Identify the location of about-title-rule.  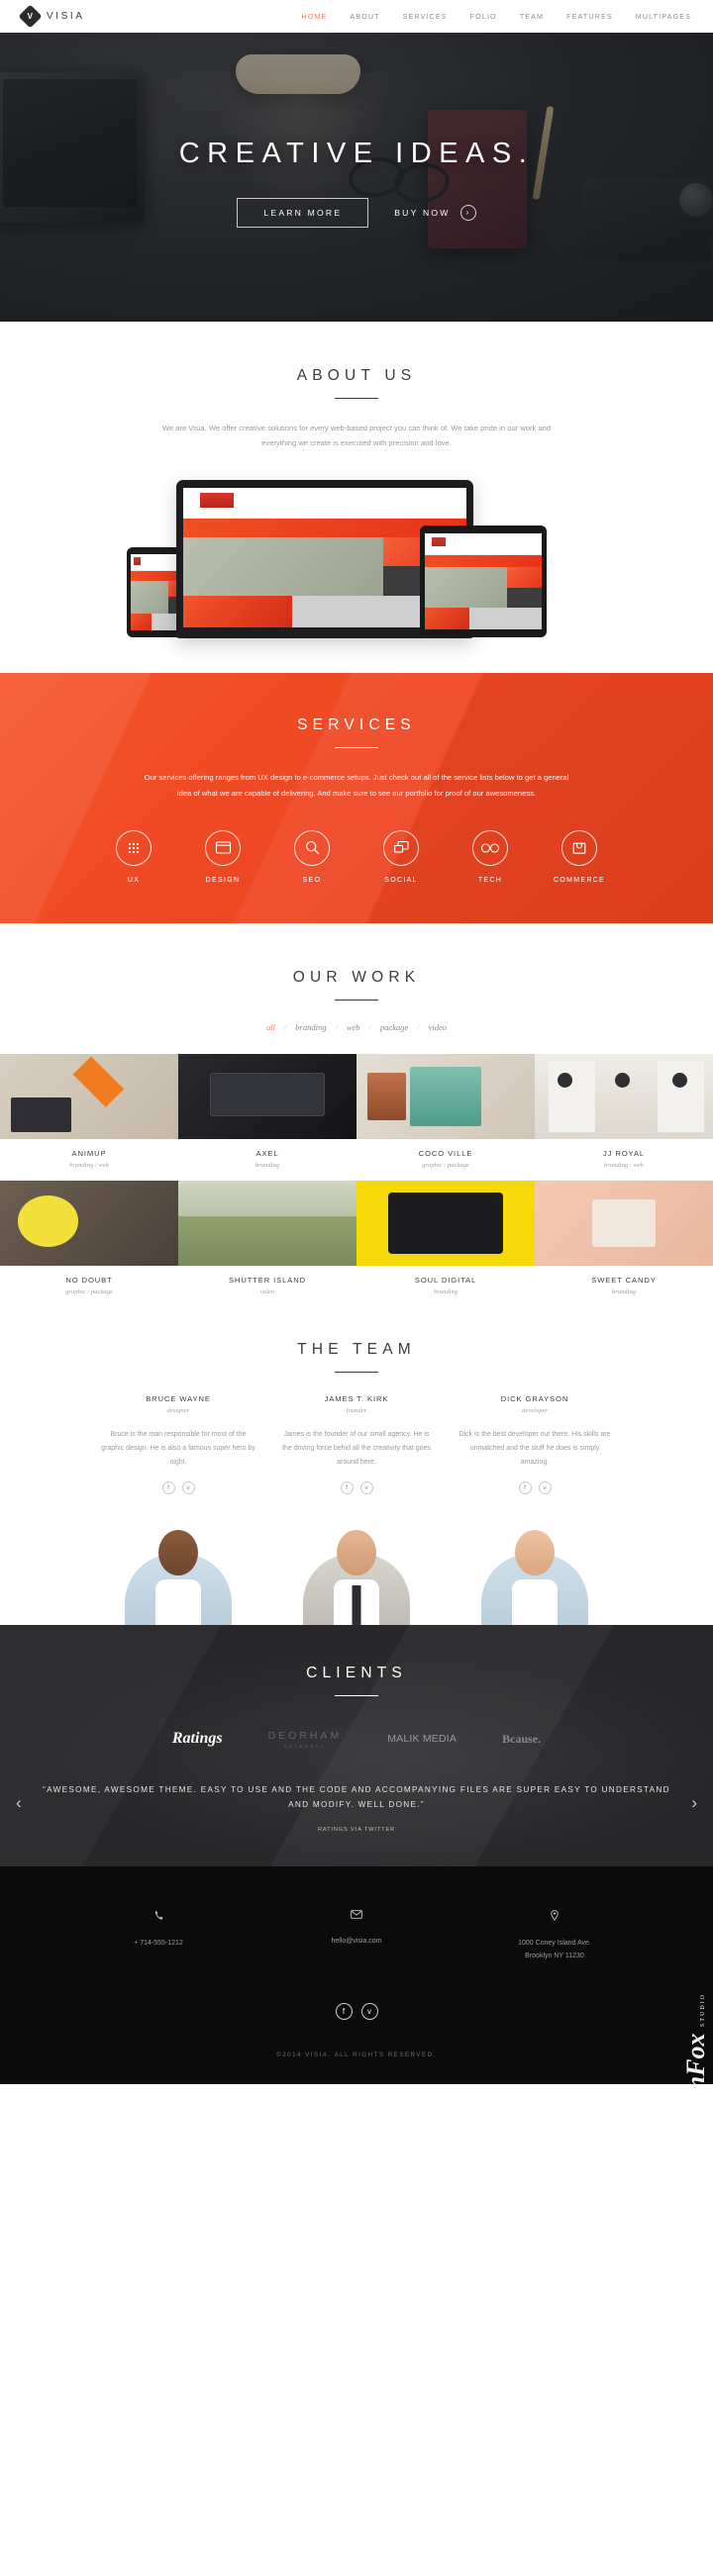
(356, 398).